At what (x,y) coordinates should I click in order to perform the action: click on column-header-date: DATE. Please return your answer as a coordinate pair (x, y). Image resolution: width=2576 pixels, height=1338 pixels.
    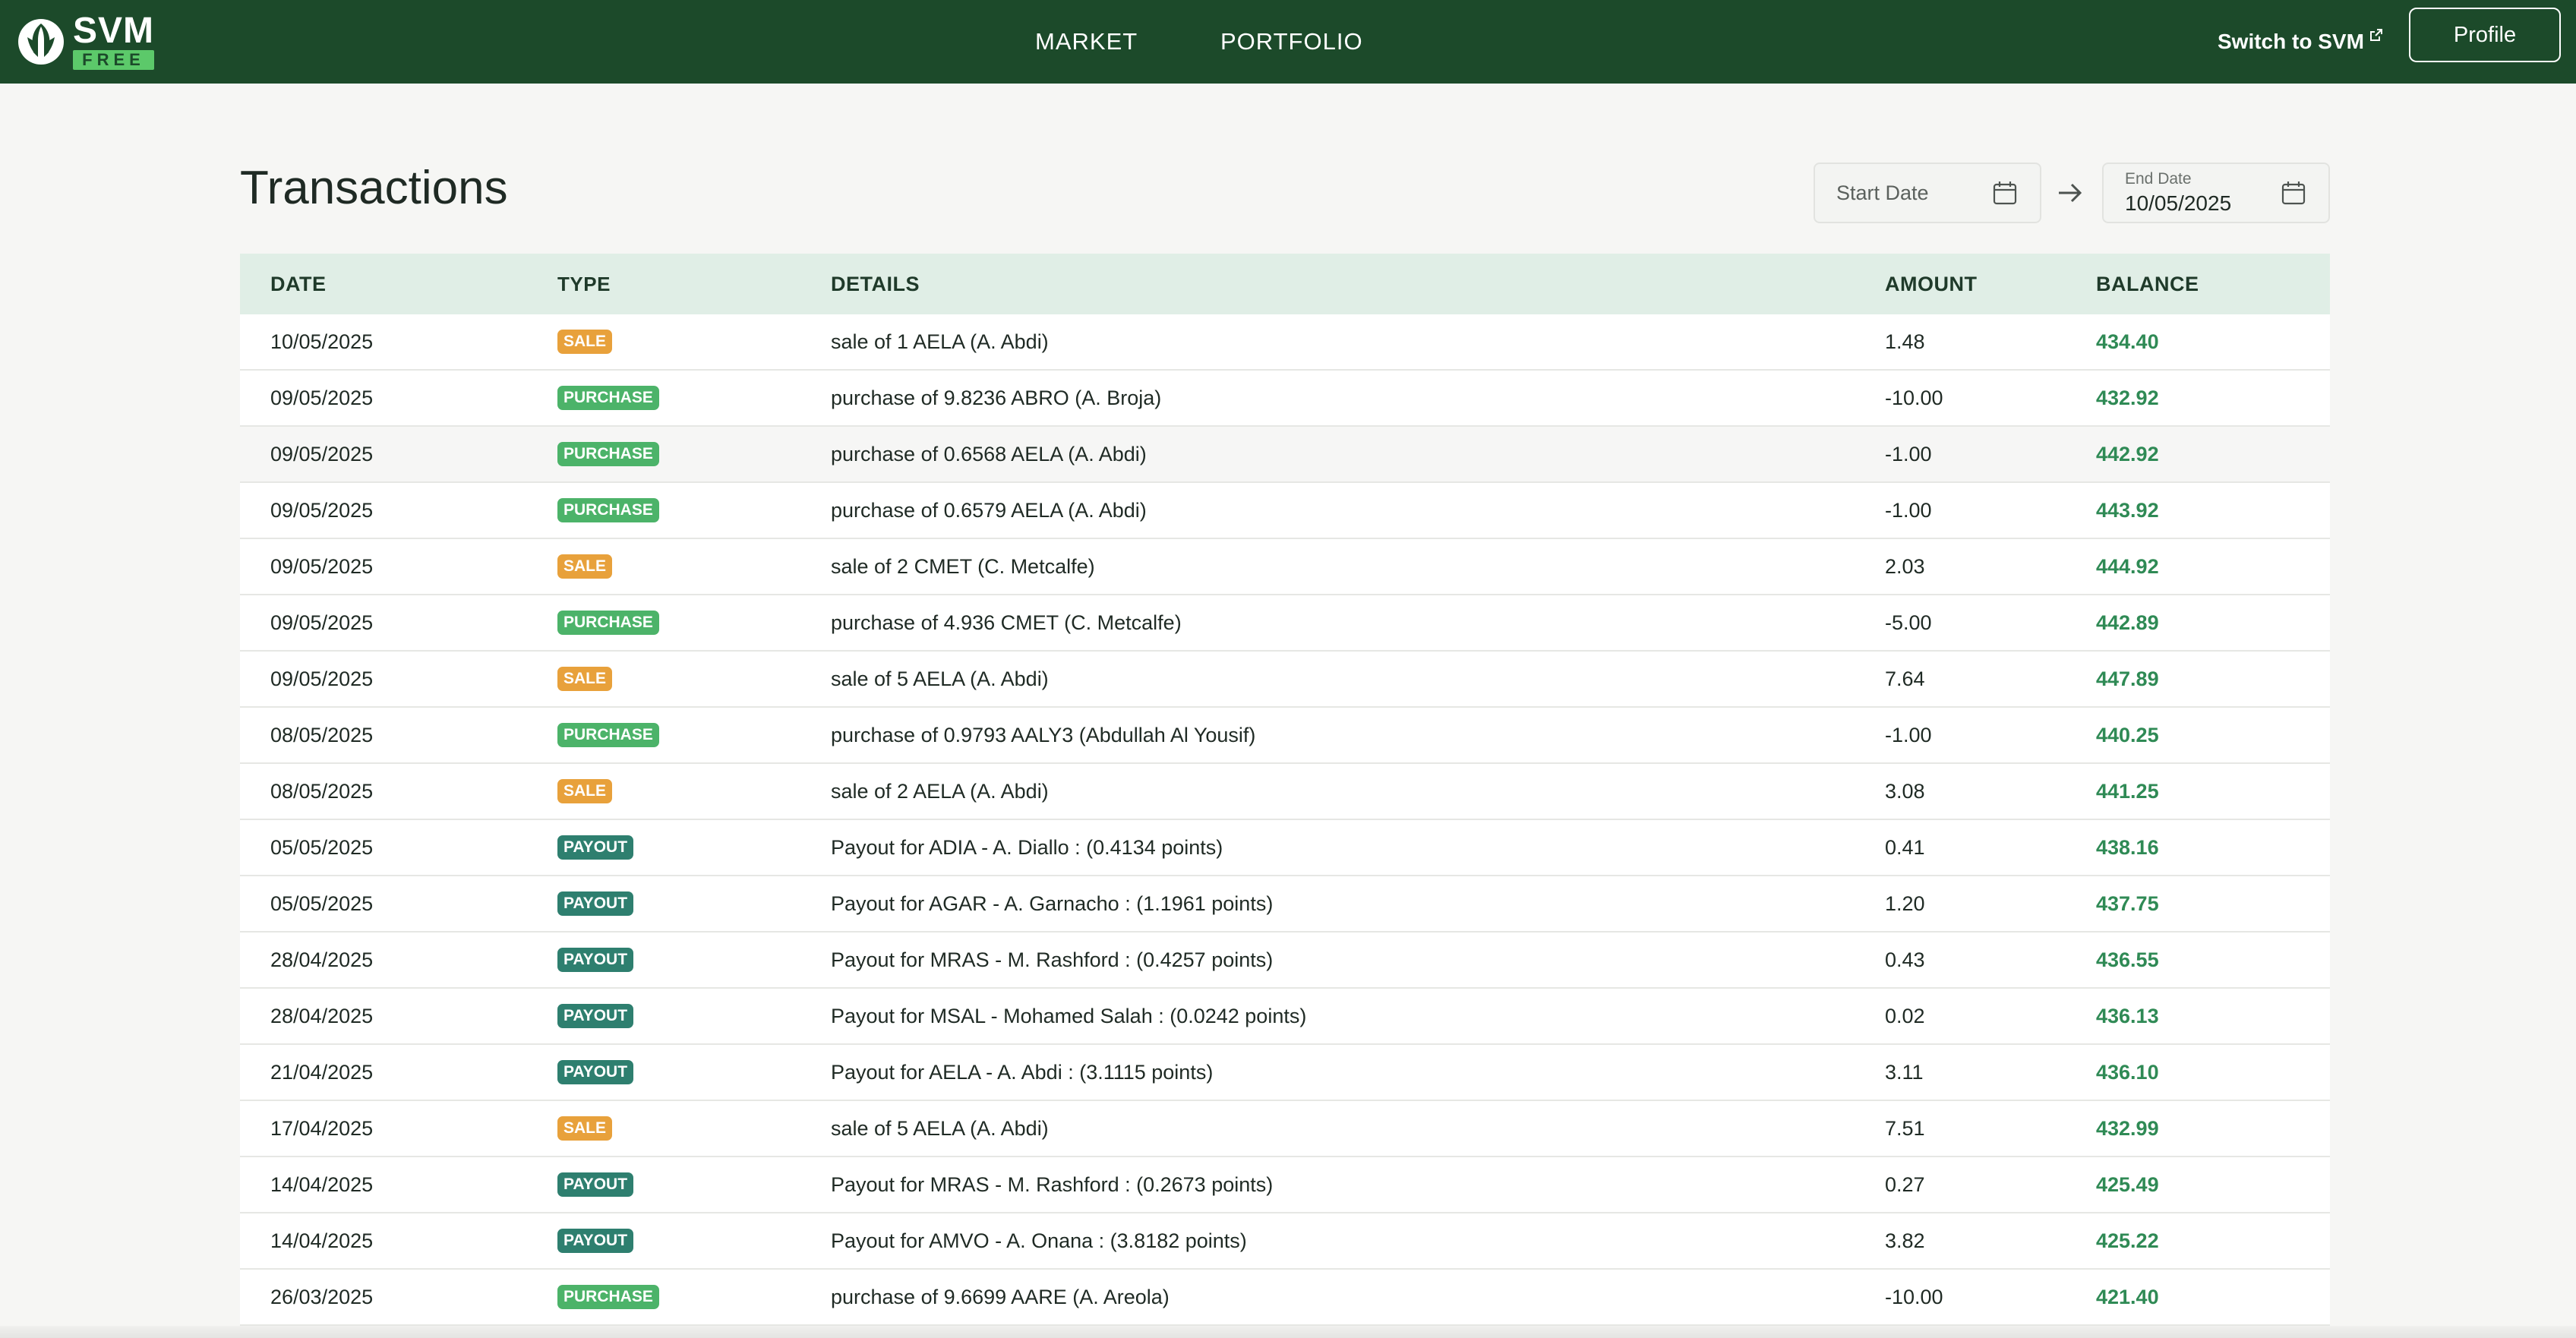
    Looking at the image, I should click on (399, 284).